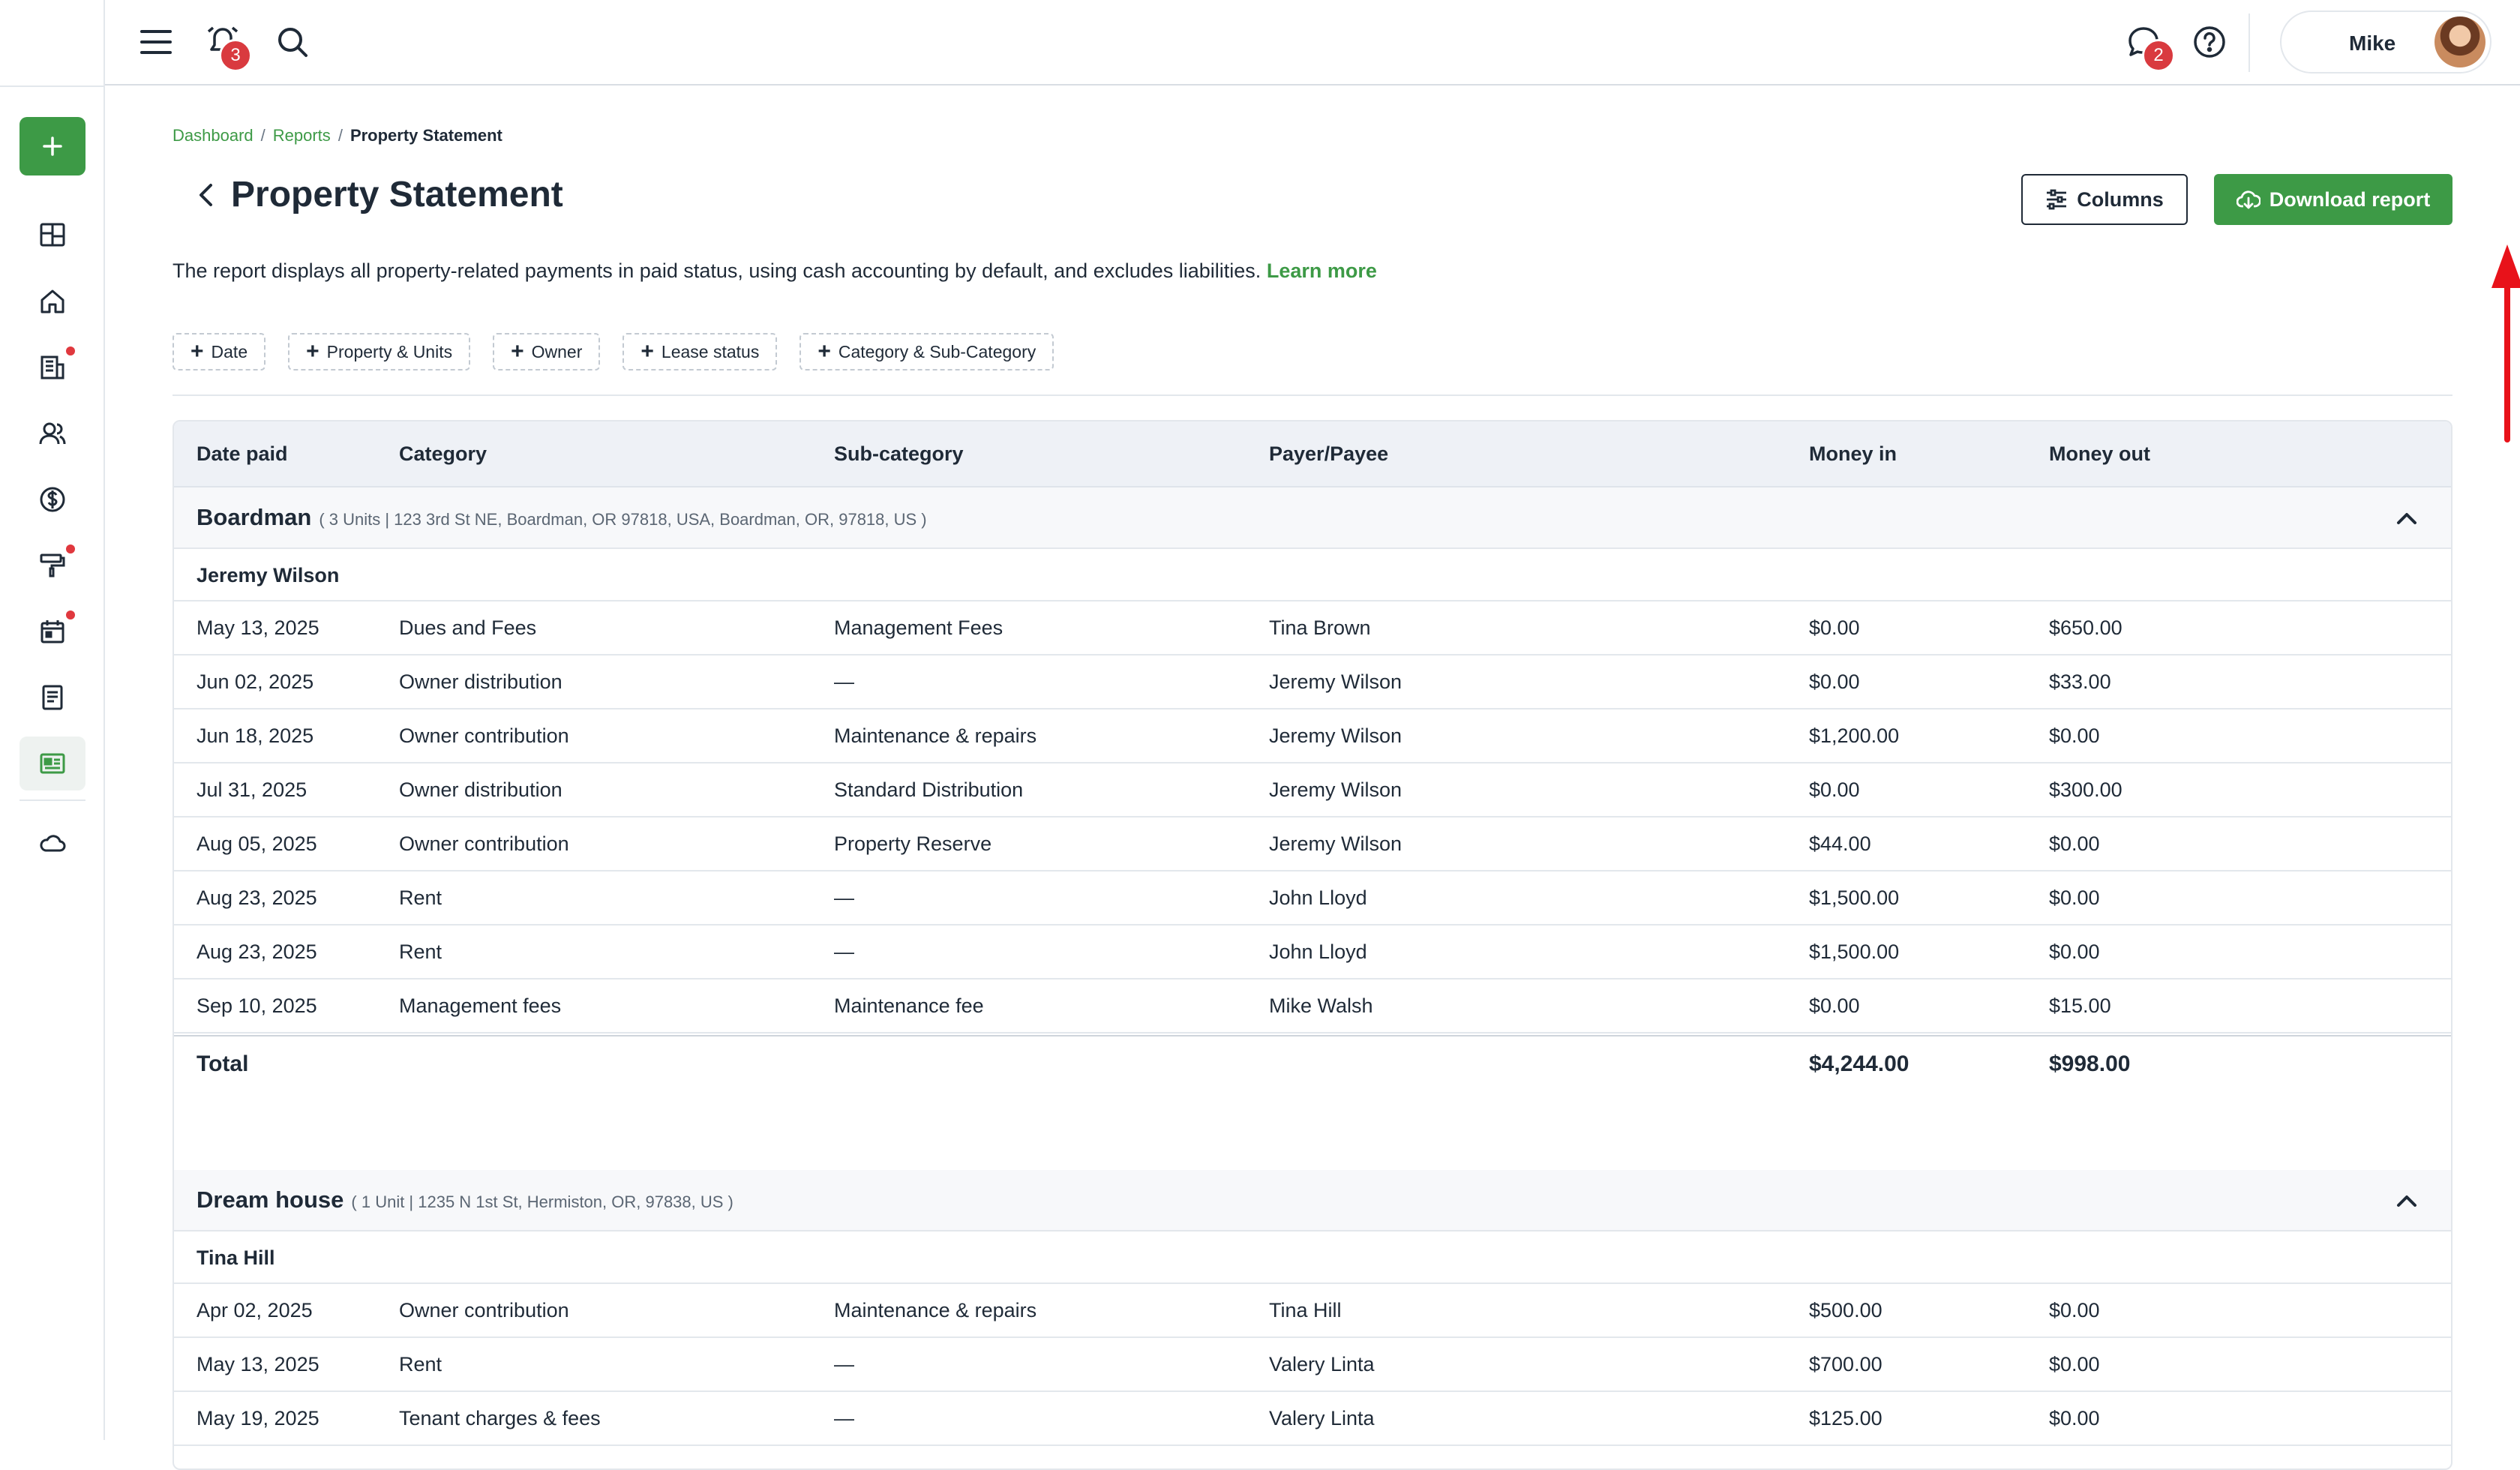 The height and width of the screenshot is (1470, 2520). Describe the element at coordinates (2080, 1005) in the screenshot. I see `row-money-out: $15.00` at that location.